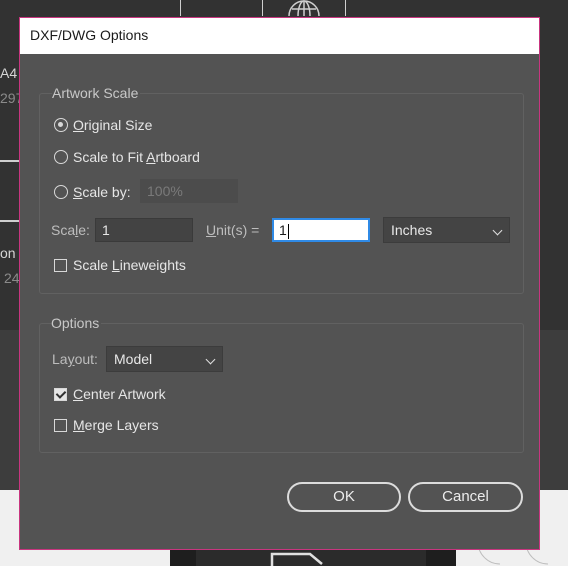 Image resolution: width=568 pixels, height=566 pixels. I want to click on scale-by-label: Scale by:, so click(102, 192).